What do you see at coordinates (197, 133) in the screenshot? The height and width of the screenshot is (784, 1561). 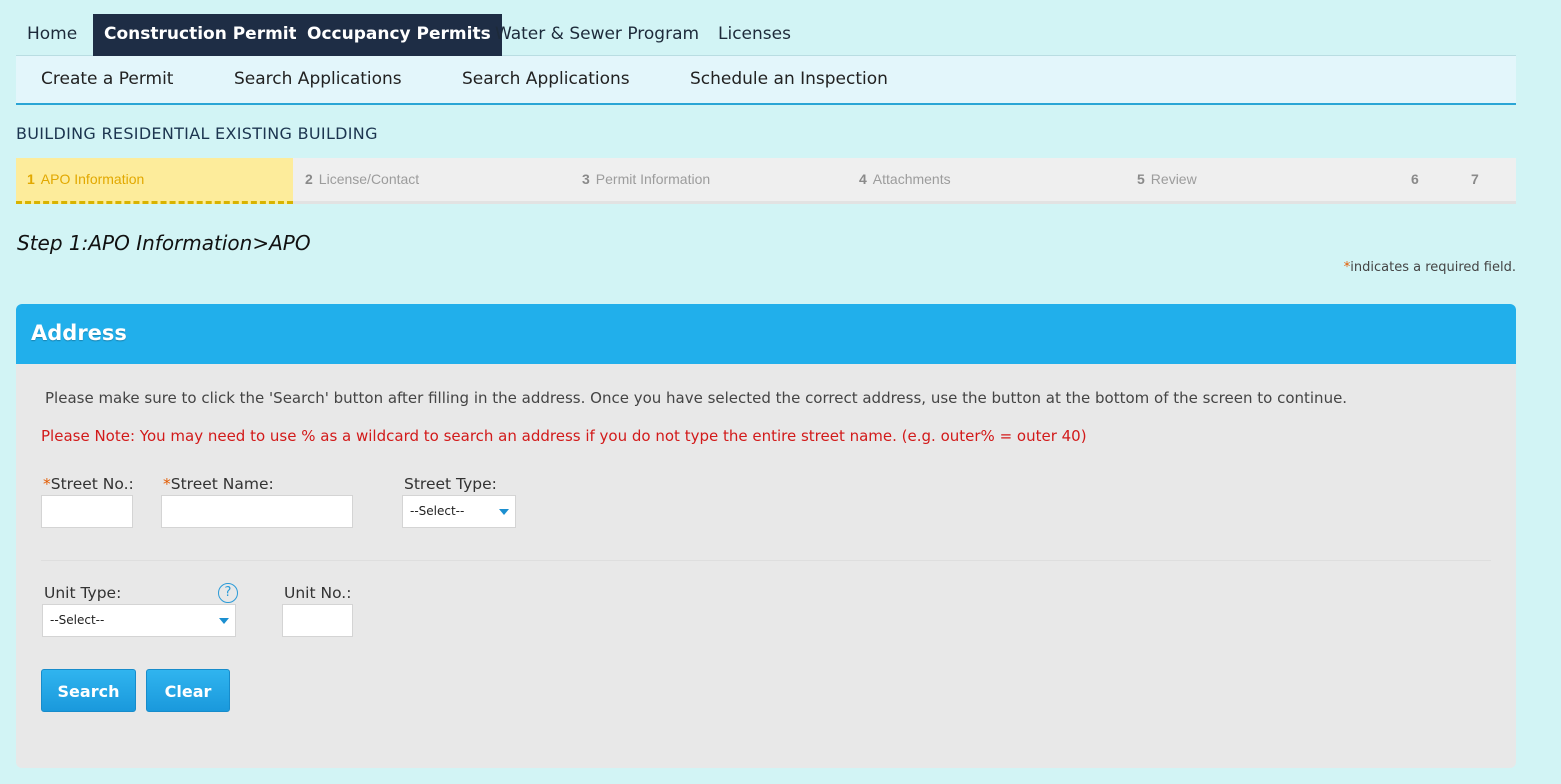 I see `record-type-title: BUILDING RESIDENTIAL EXISTING BUILDING` at bounding box center [197, 133].